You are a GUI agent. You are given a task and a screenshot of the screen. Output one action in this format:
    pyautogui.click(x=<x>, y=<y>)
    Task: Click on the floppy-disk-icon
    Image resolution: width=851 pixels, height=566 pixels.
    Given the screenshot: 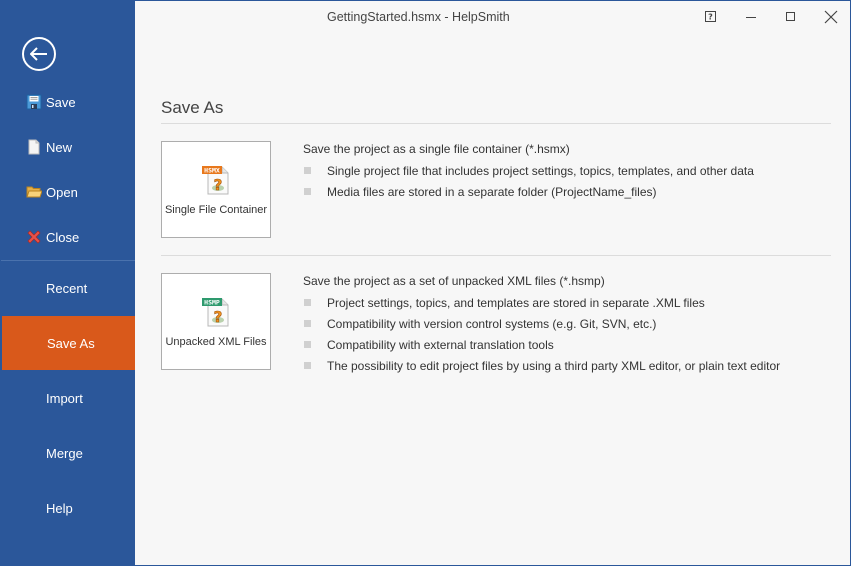 What is the action you would take?
    pyautogui.click(x=34, y=102)
    